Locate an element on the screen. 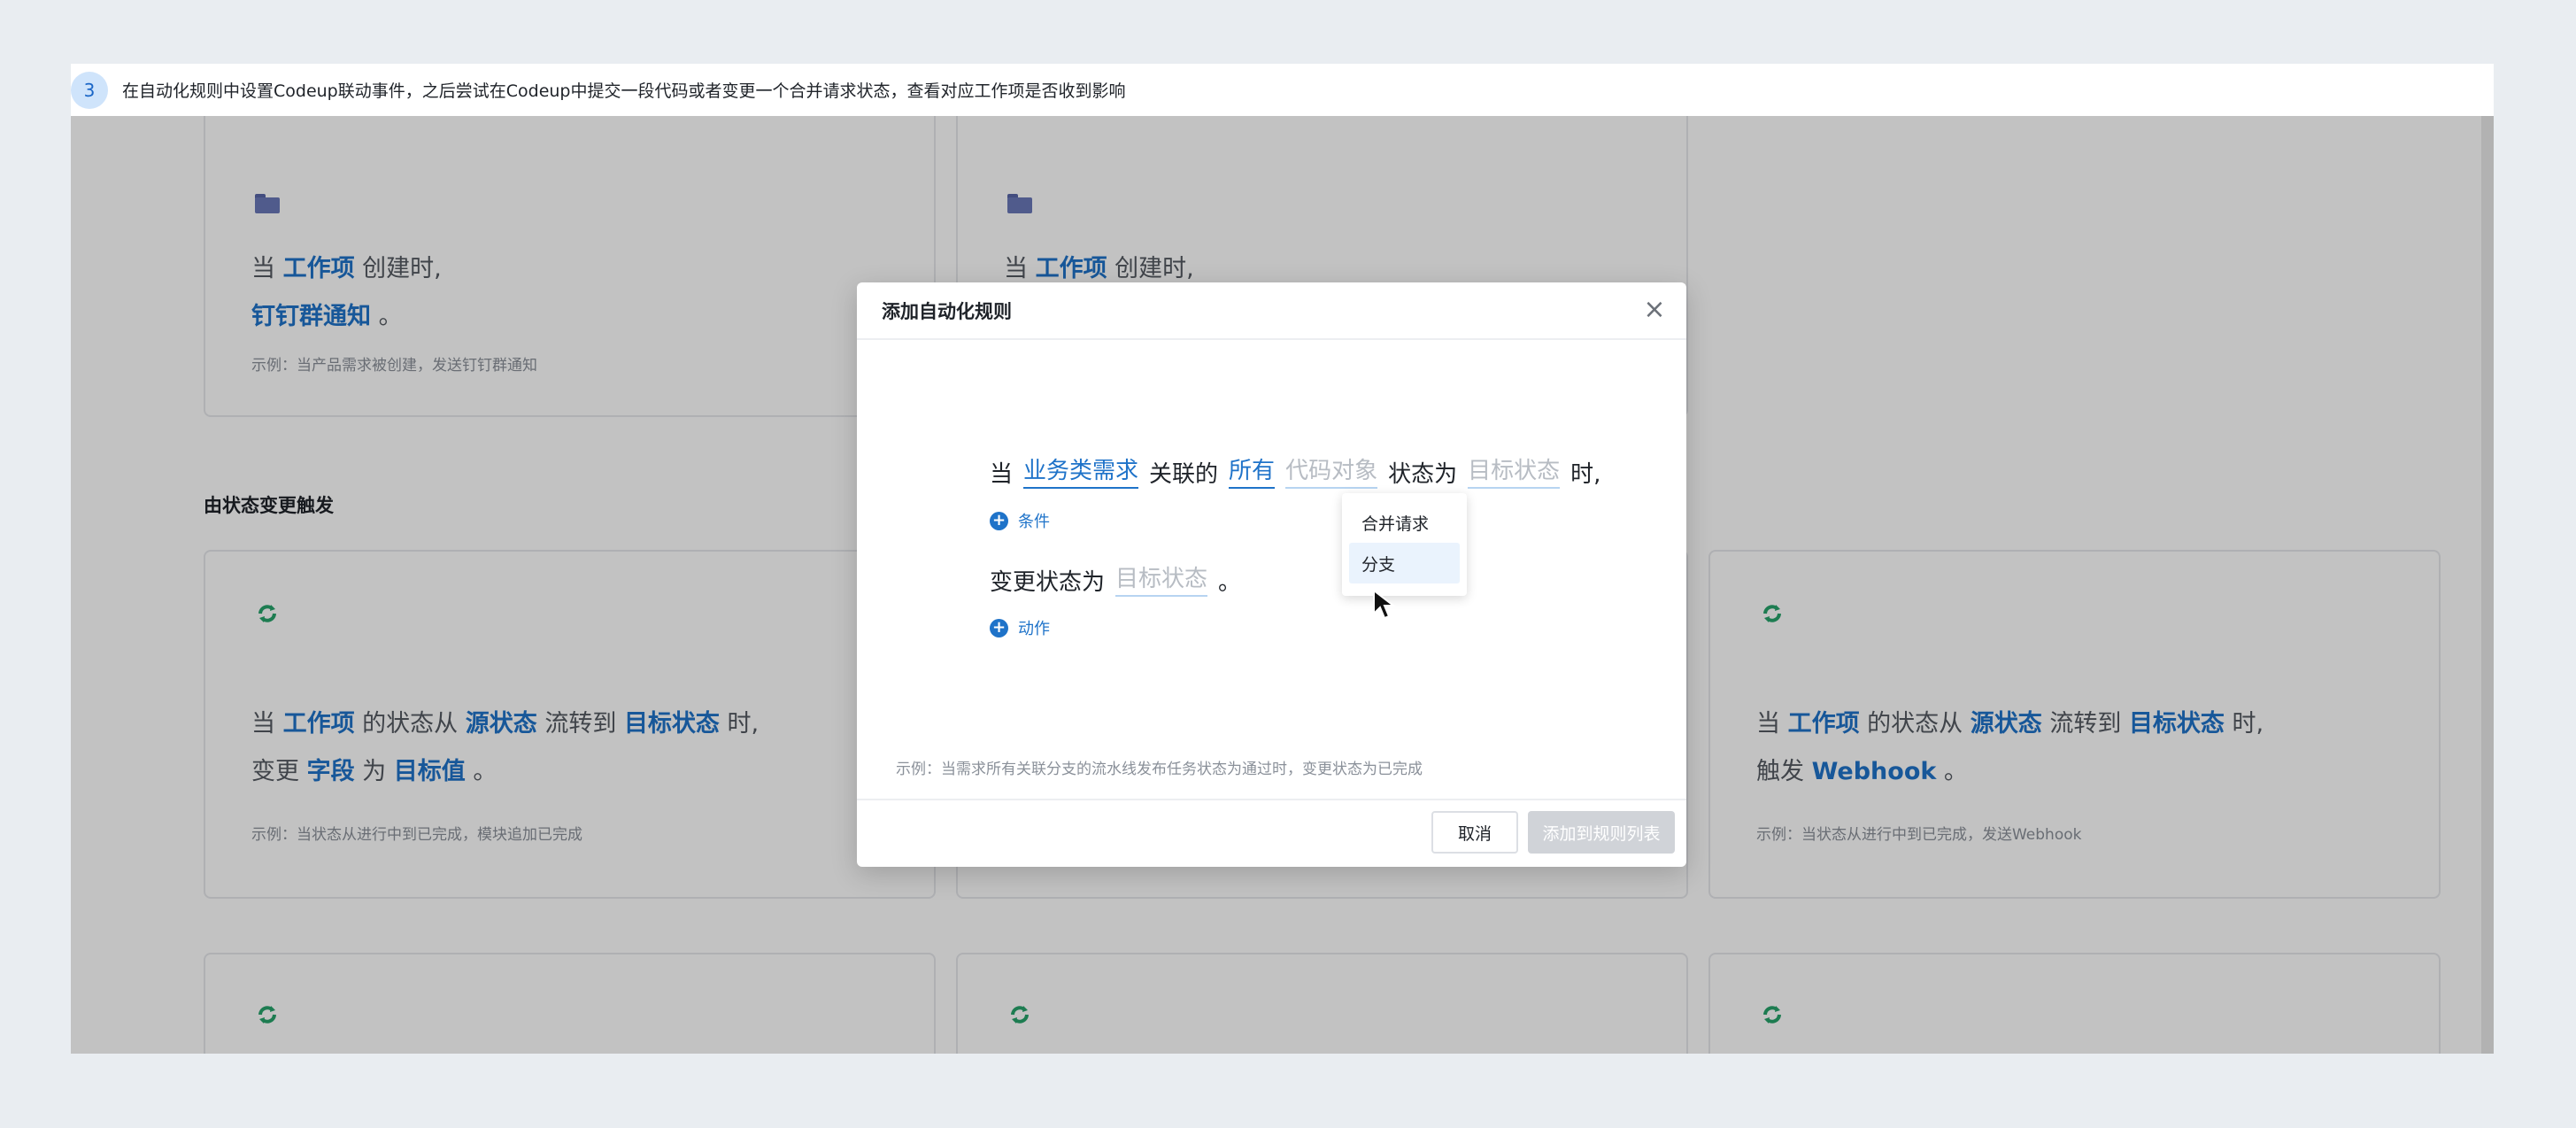  dropdown-option-branch: 分支 is located at coordinates (1404, 563).